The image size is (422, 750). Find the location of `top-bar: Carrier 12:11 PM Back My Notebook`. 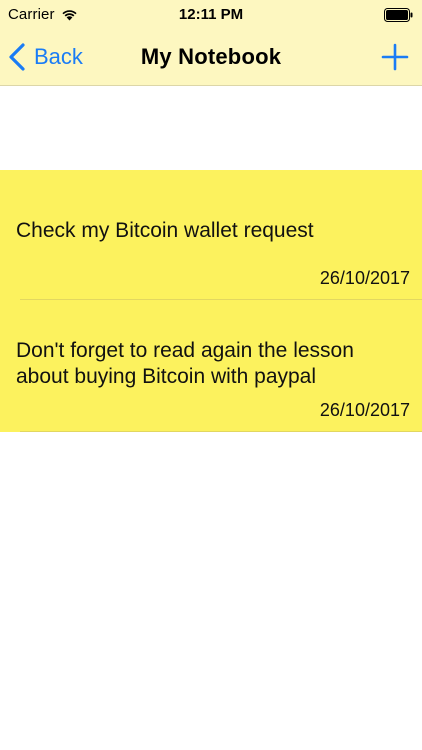

top-bar: Carrier 12:11 PM Back My Notebook is located at coordinates (211, 43).